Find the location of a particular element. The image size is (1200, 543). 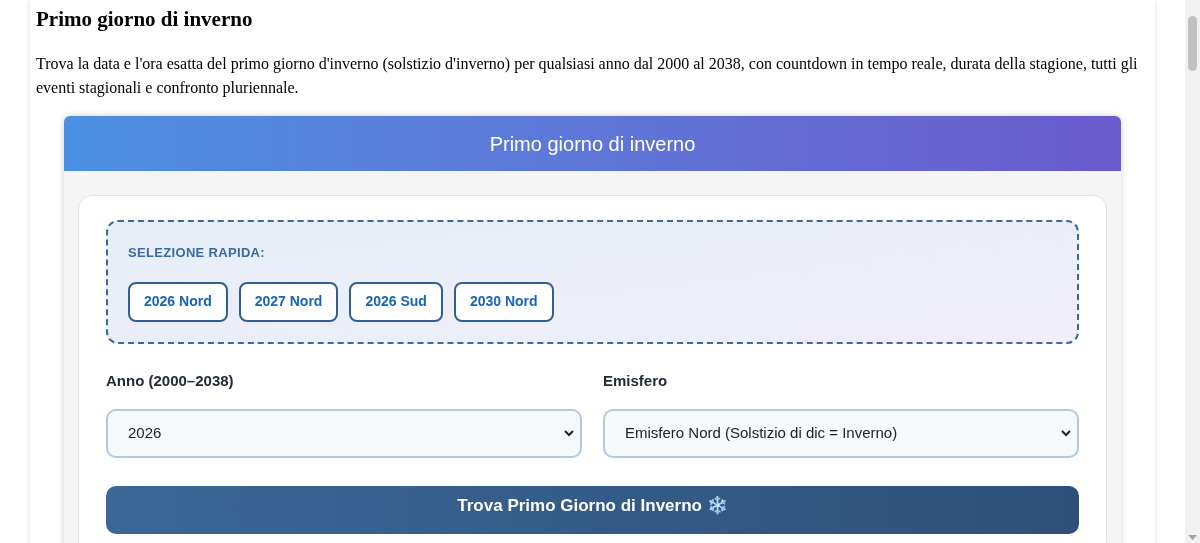

submit-button: Trova Primo Giorno di Inverno ❄ is located at coordinates (592, 510).